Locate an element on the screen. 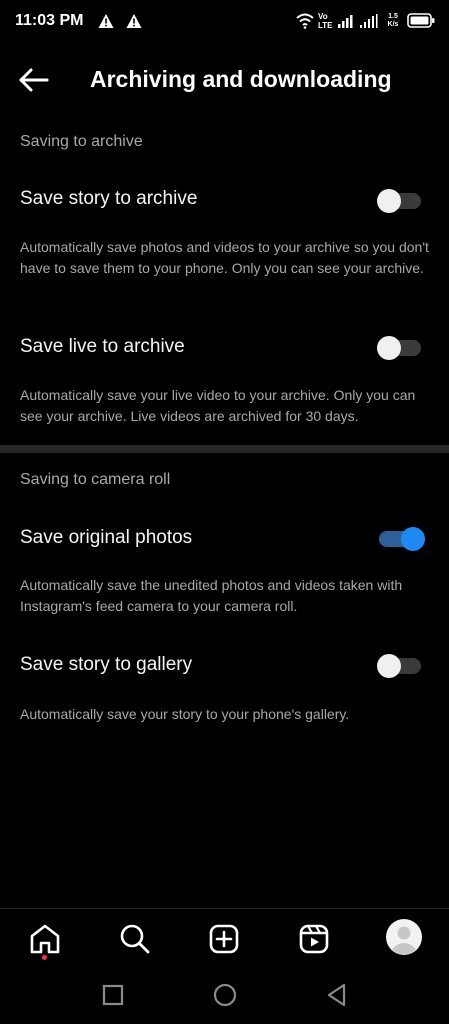 The image size is (449, 1024). home-icon is located at coordinates (45, 939).